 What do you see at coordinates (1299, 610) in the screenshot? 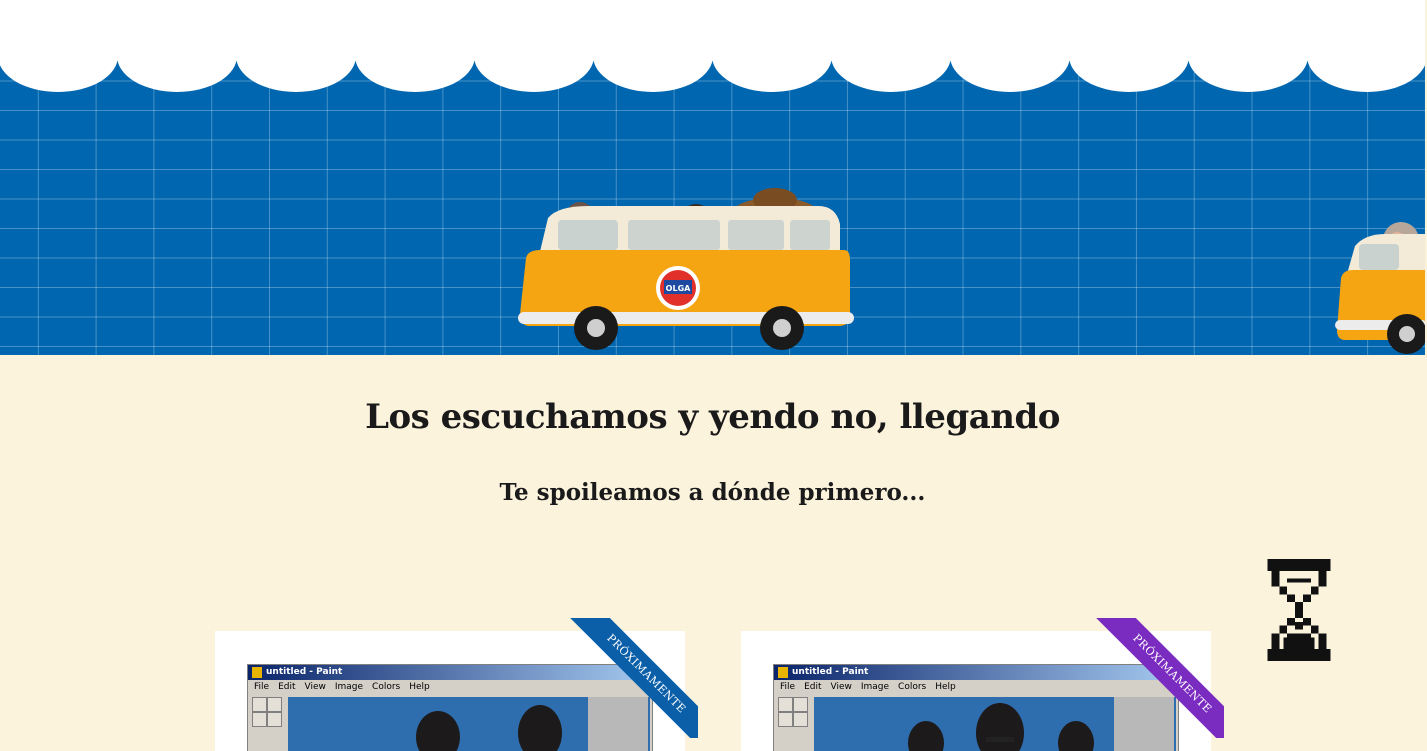
I see `hourglass-icon` at bounding box center [1299, 610].